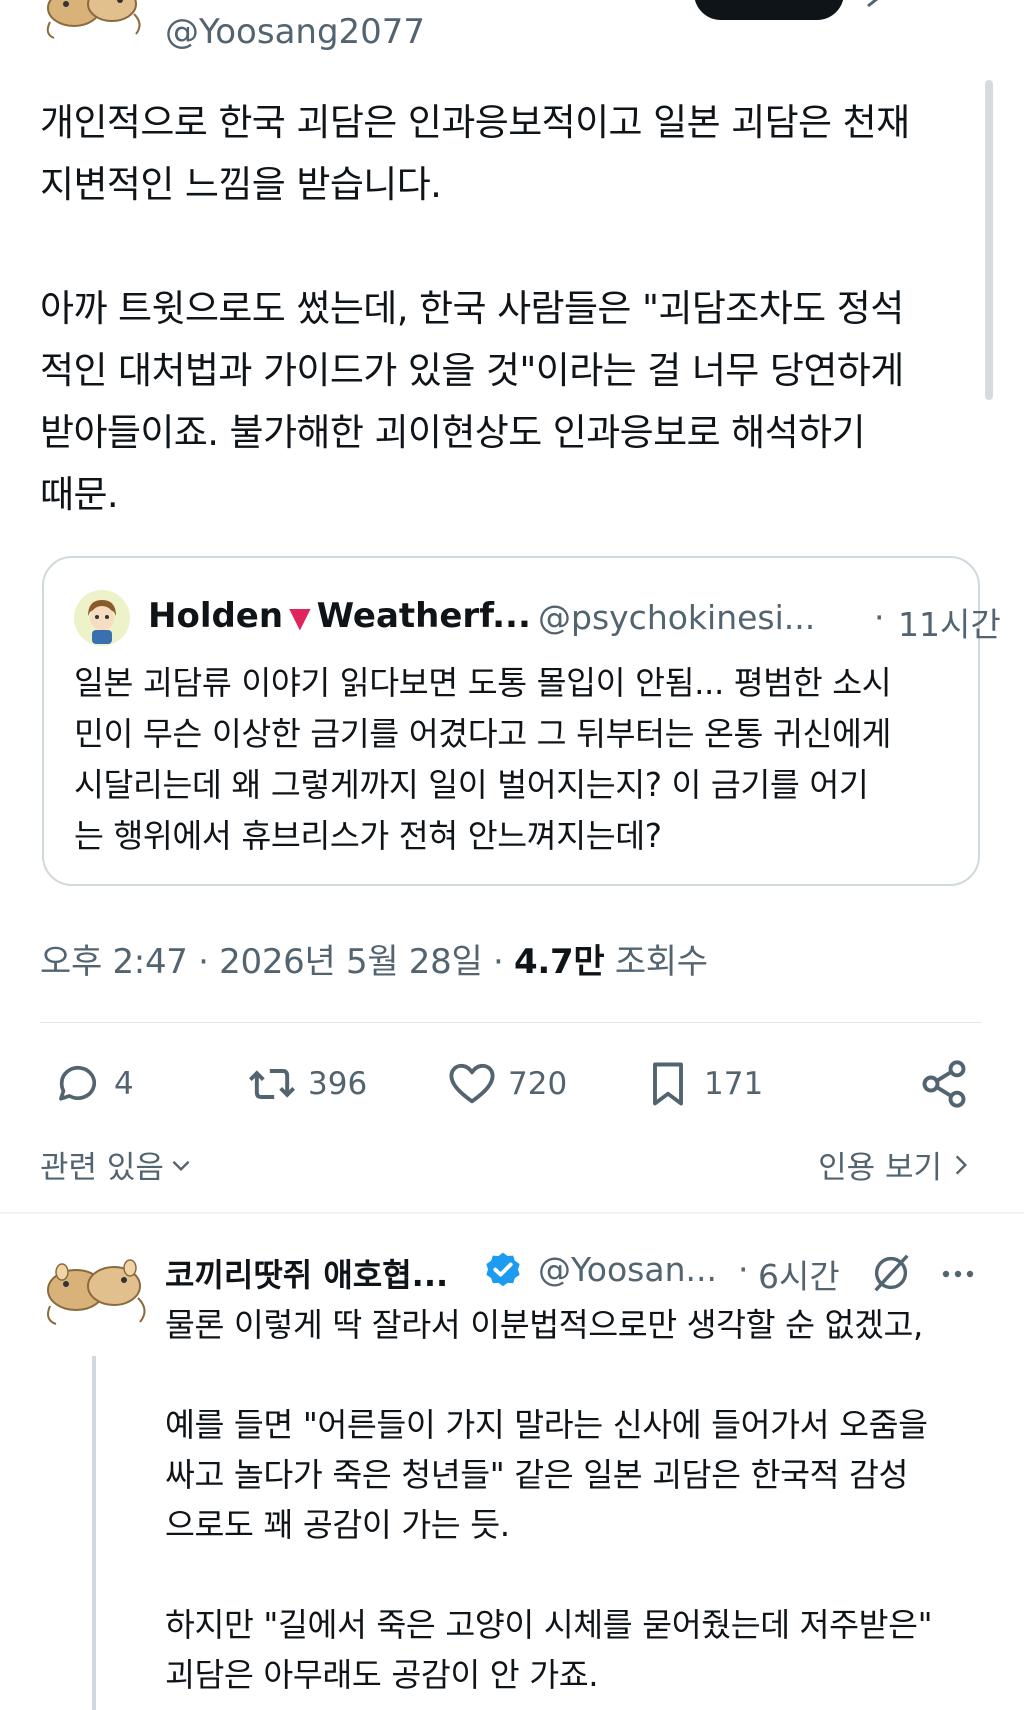  Describe the element at coordinates (538, 1084) in the screenshot. I see `like-count: 720` at that location.